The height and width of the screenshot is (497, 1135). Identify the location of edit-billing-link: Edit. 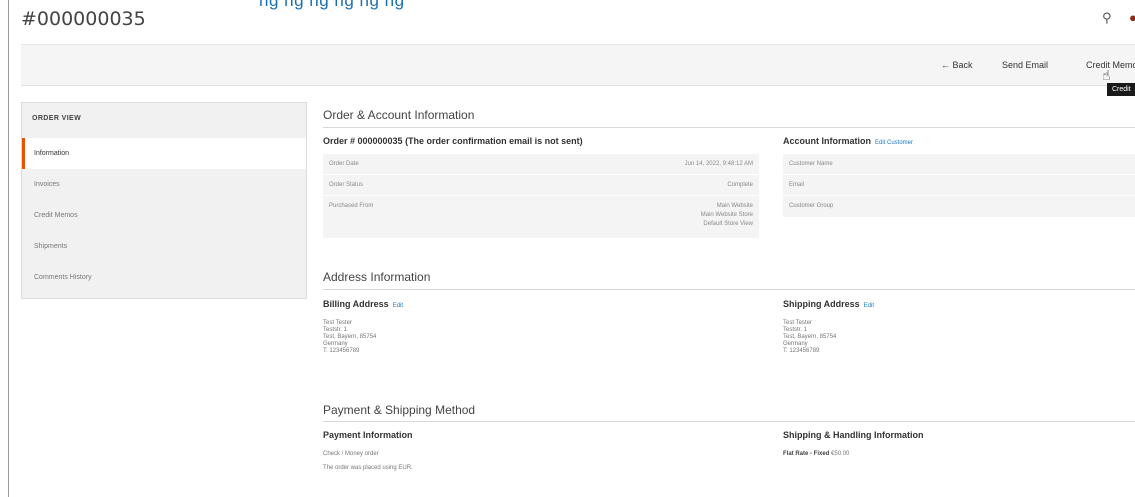
(398, 306).